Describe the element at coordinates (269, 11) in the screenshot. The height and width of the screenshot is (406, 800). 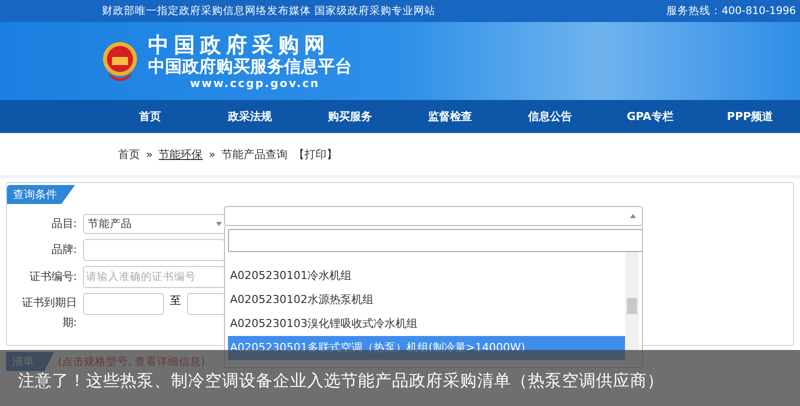
I see `slogan-text: 财政部唯一指定政府采购信息网络发布媒体 国家级政府采购专业网站` at that location.